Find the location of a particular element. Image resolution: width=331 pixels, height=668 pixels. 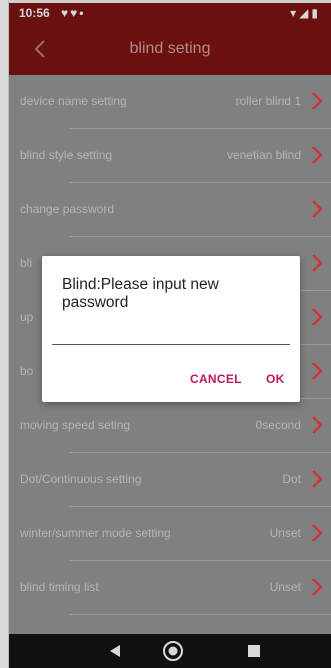

page-title: blind seting is located at coordinates (170, 48).